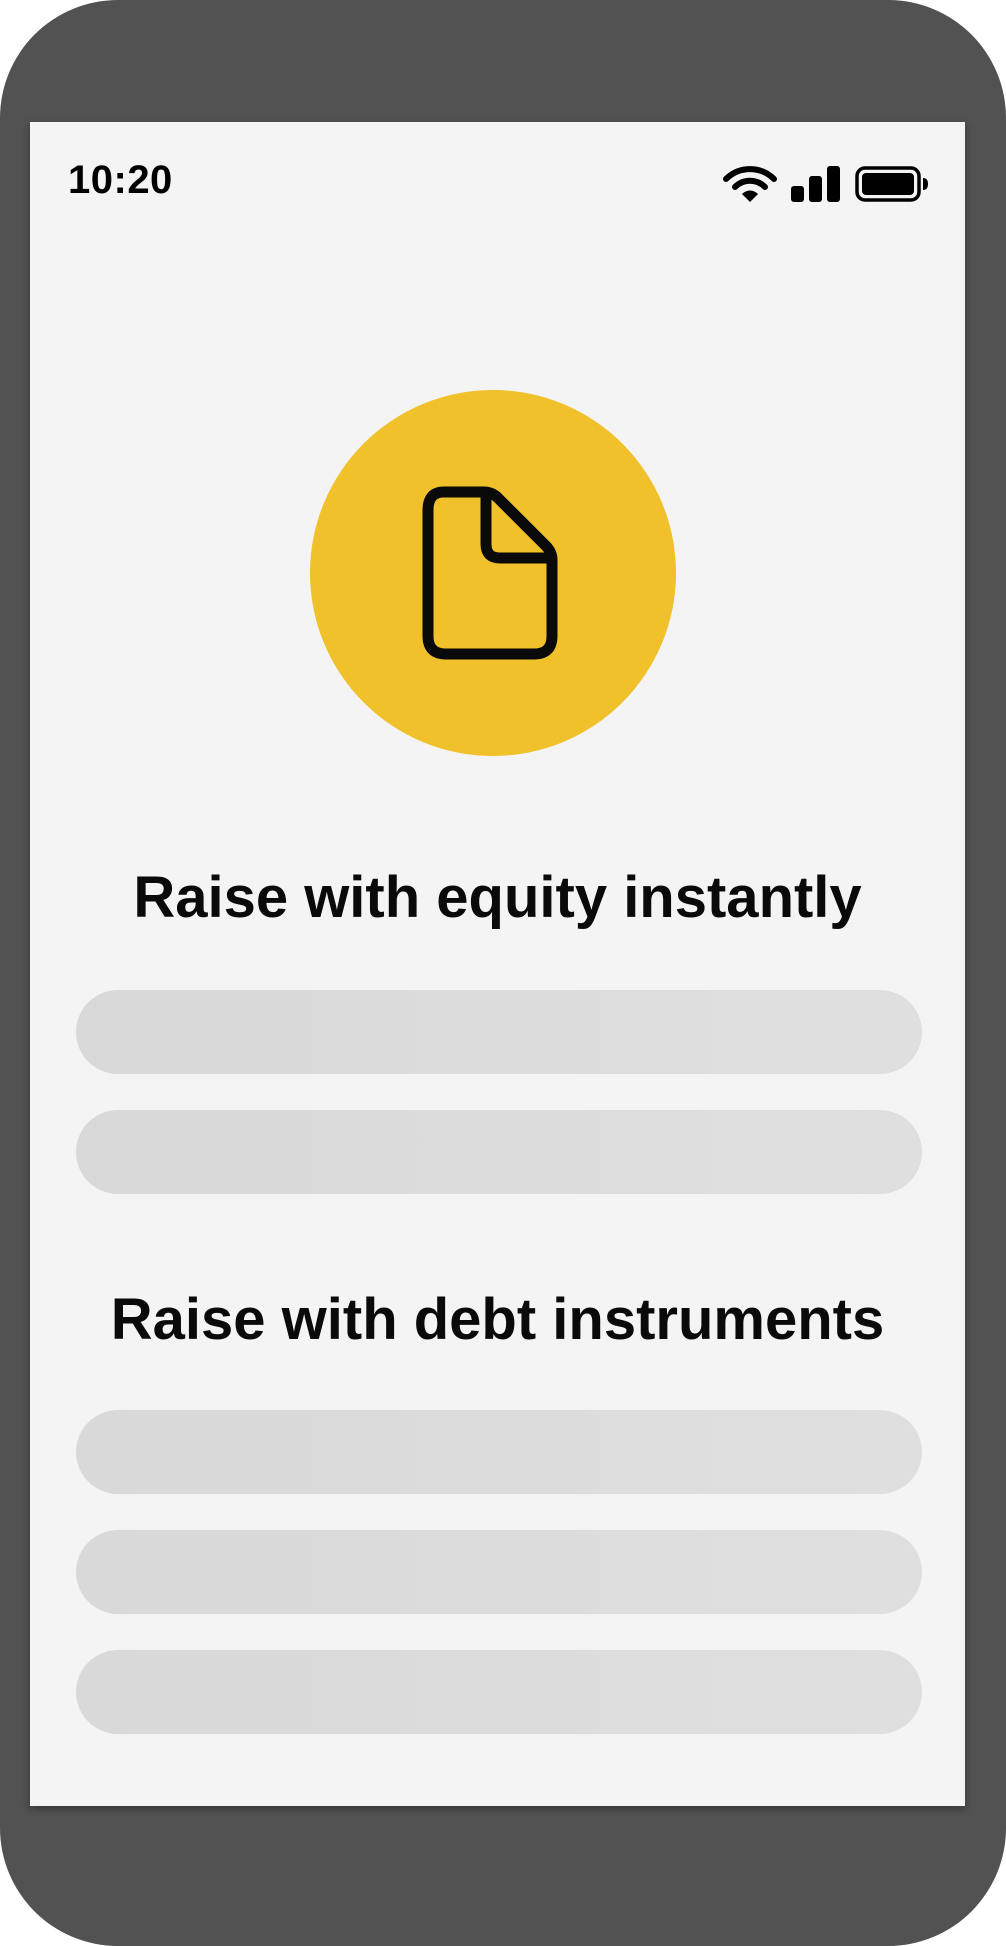 The image size is (1006, 1946). I want to click on equity-options-list, so click(499, 1110).